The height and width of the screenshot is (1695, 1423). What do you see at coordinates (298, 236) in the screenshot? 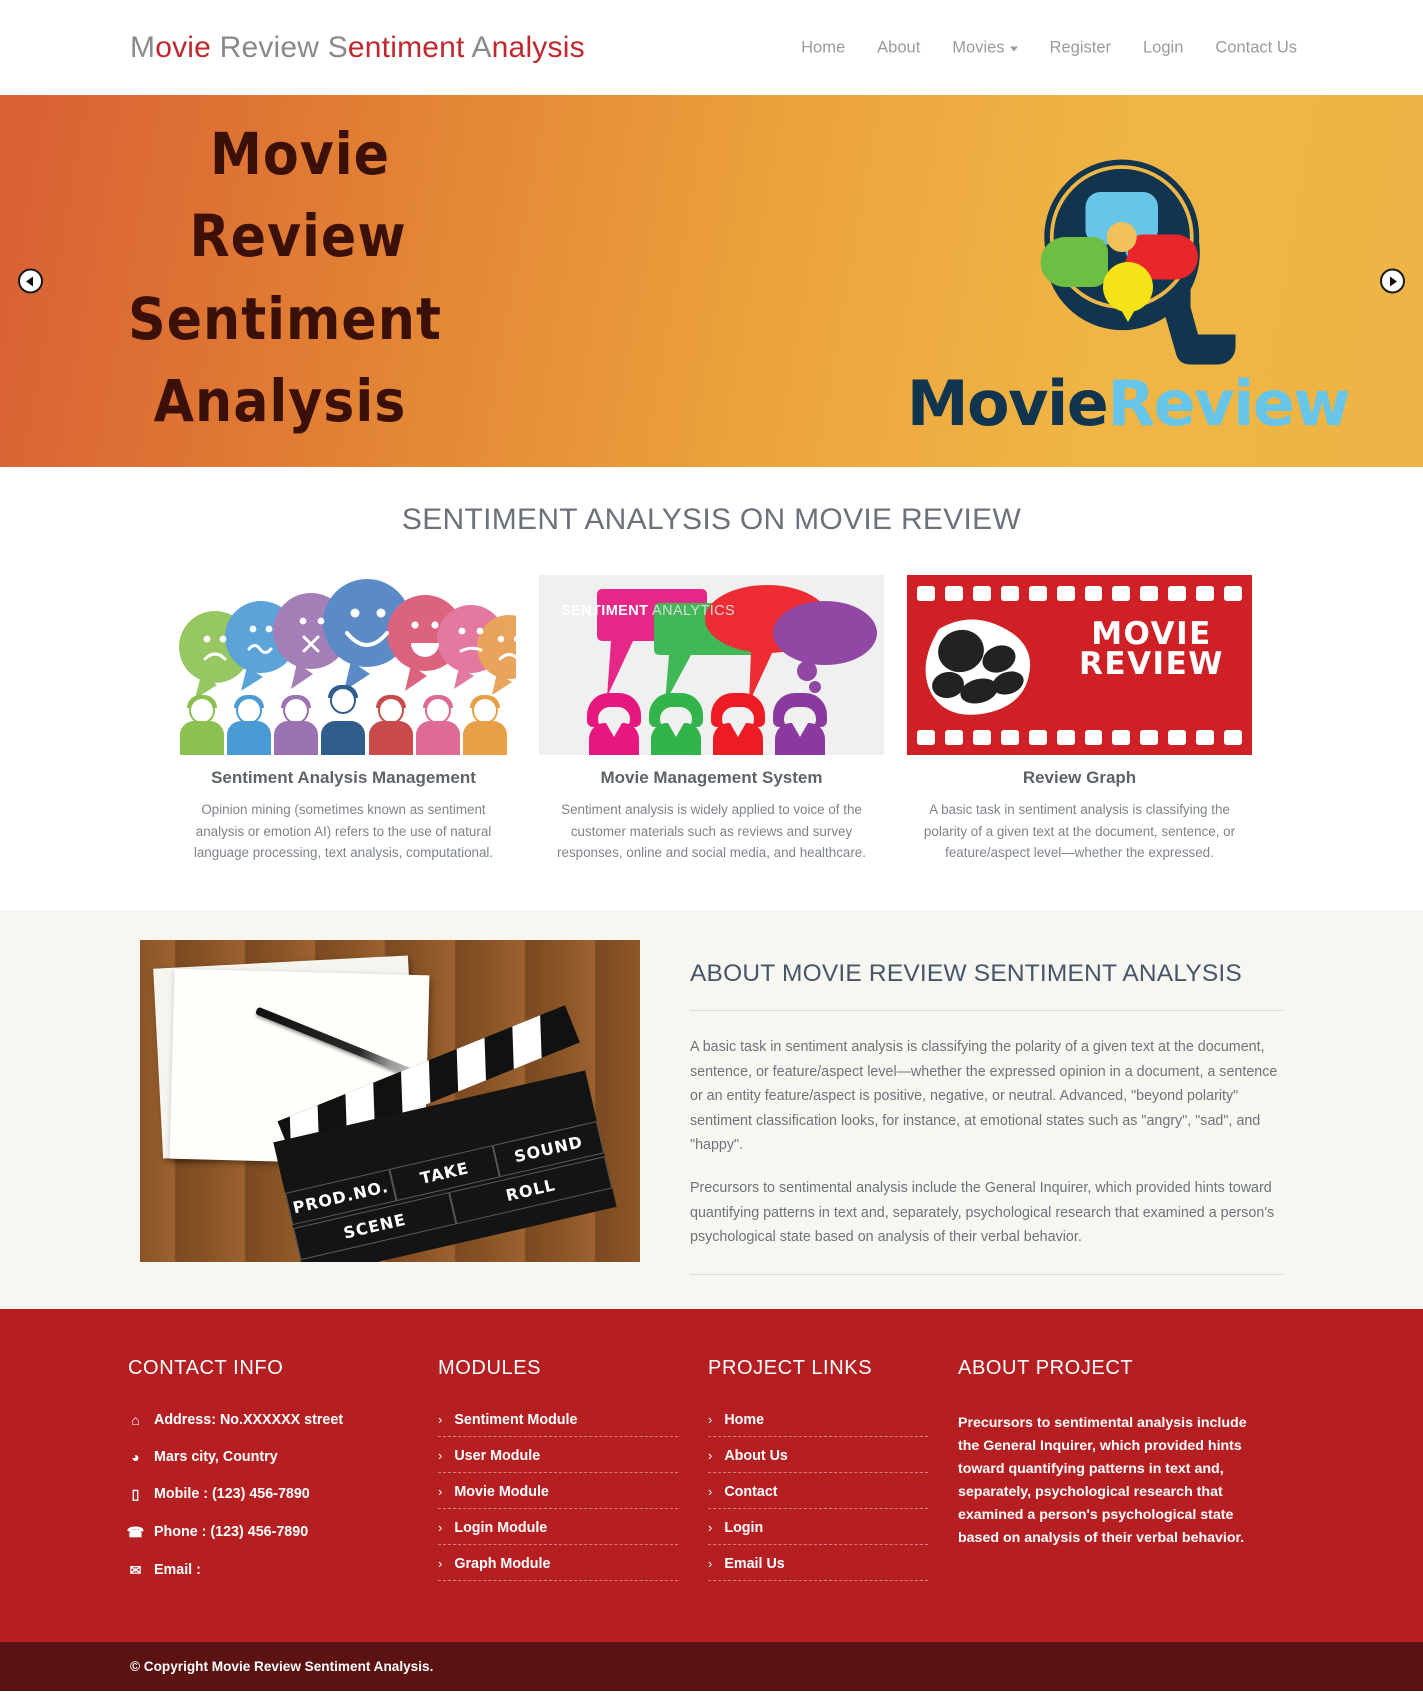
I see `hero-title-line-2: Review` at bounding box center [298, 236].